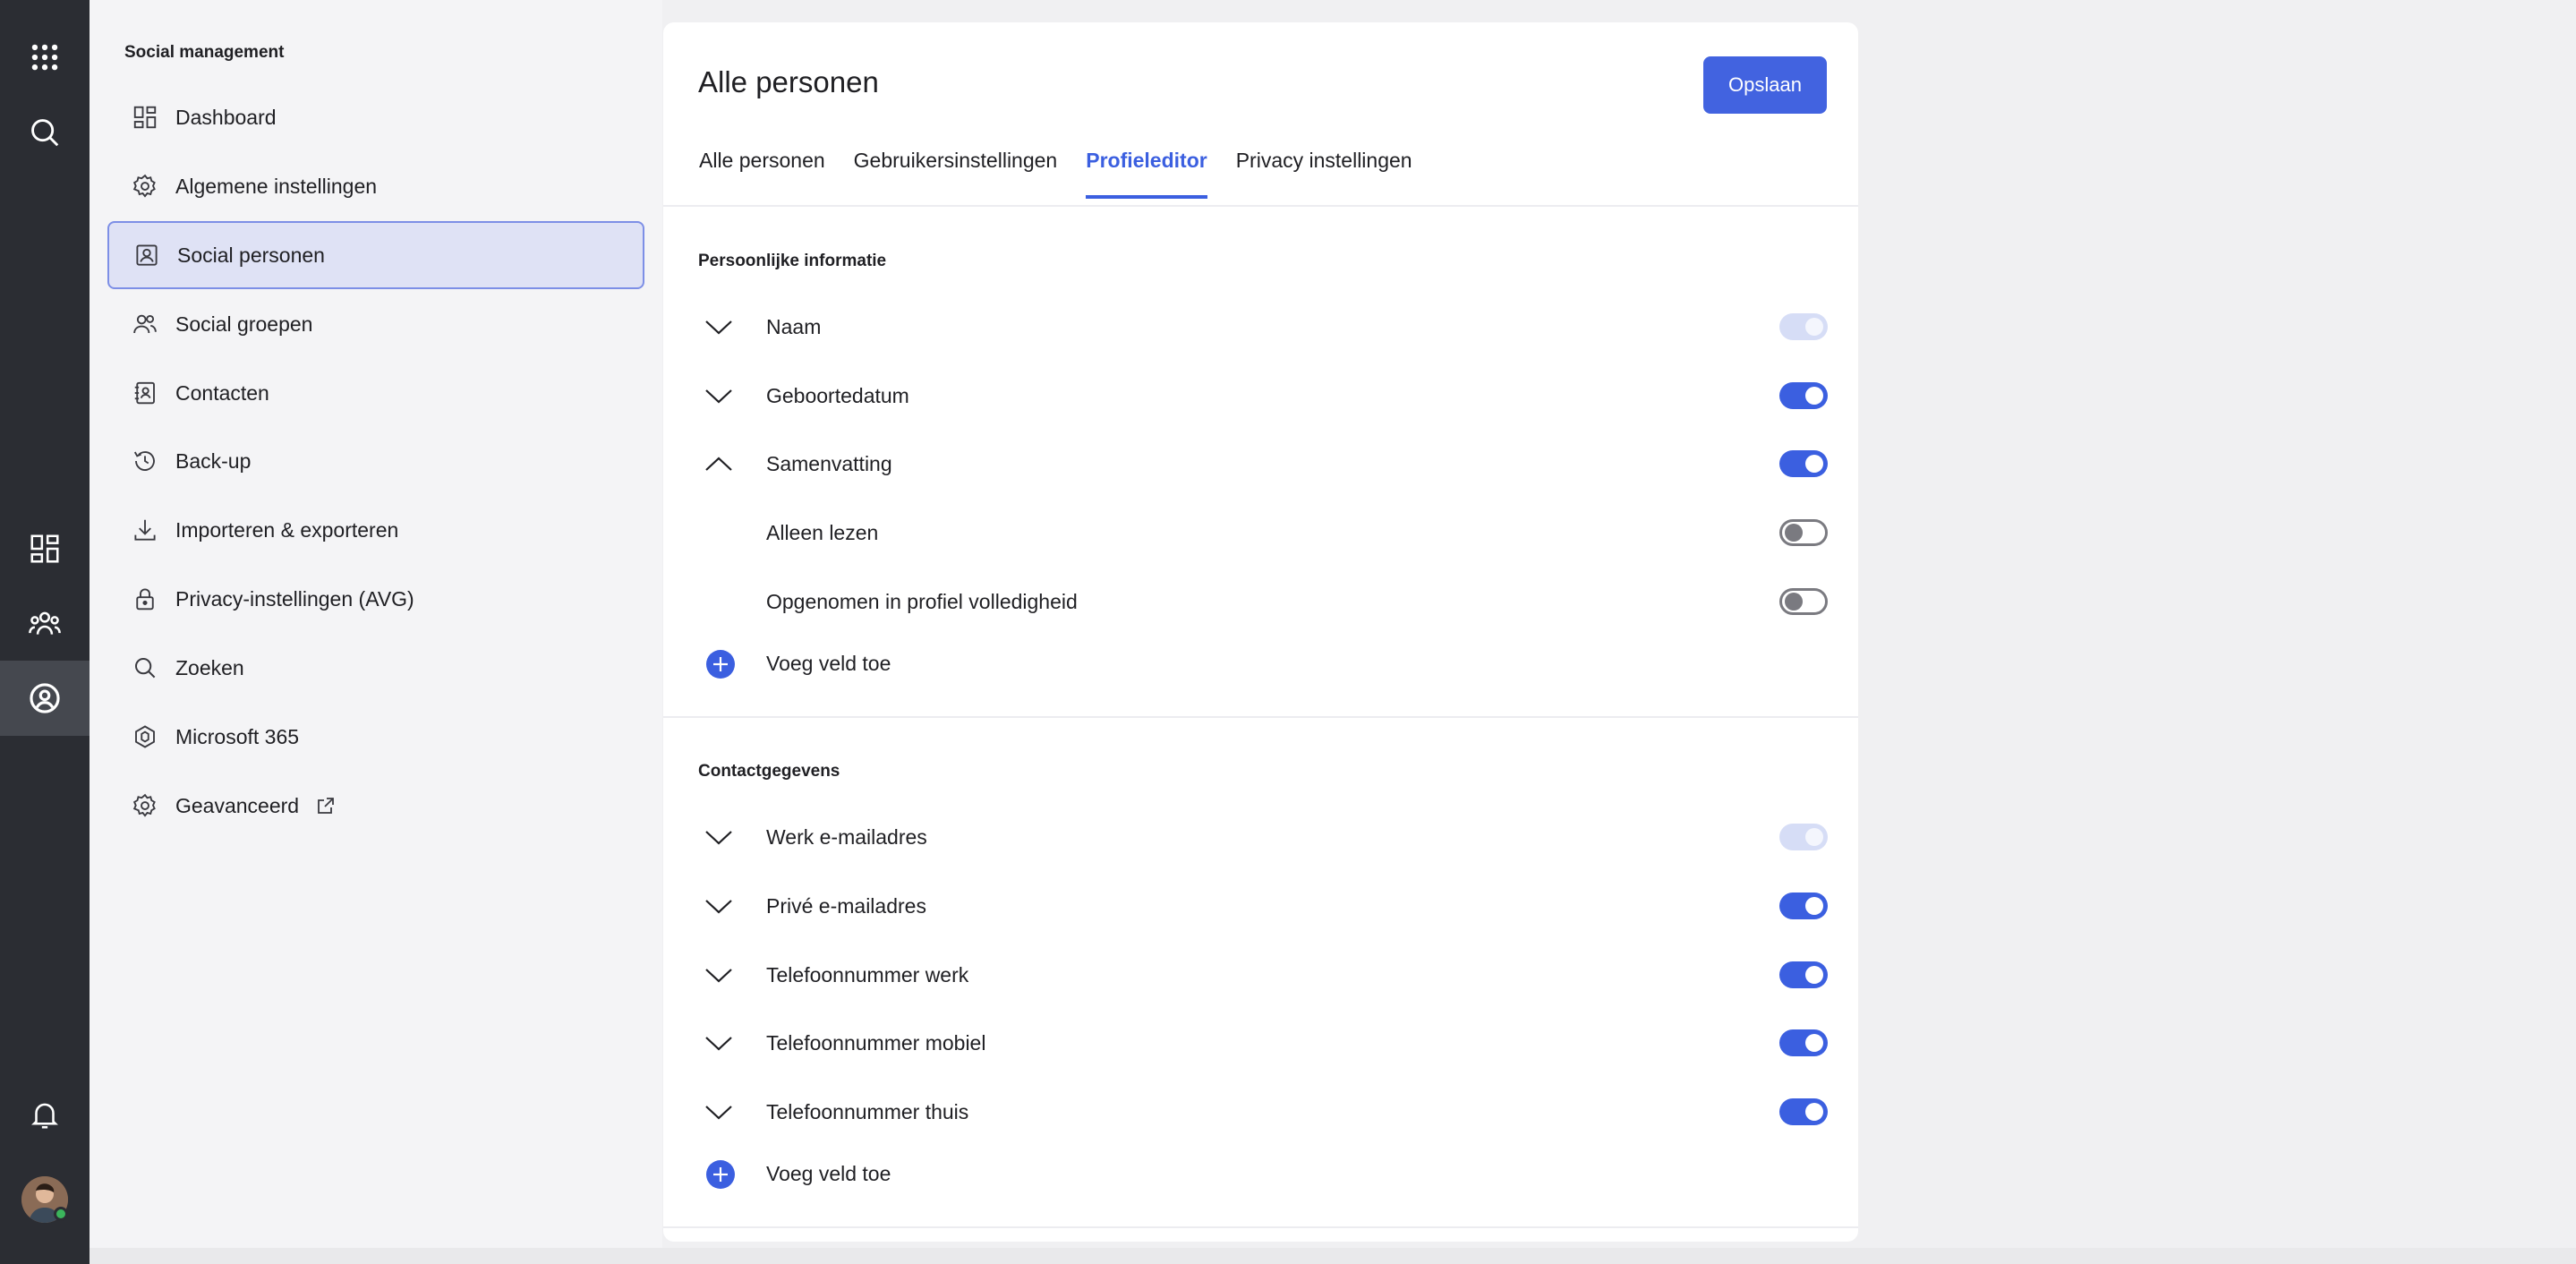 The width and height of the screenshot is (2576, 1264). What do you see at coordinates (762, 170) in the screenshot?
I see `tab-alle-personen: Alle personen` at bounding box center [762, 170].